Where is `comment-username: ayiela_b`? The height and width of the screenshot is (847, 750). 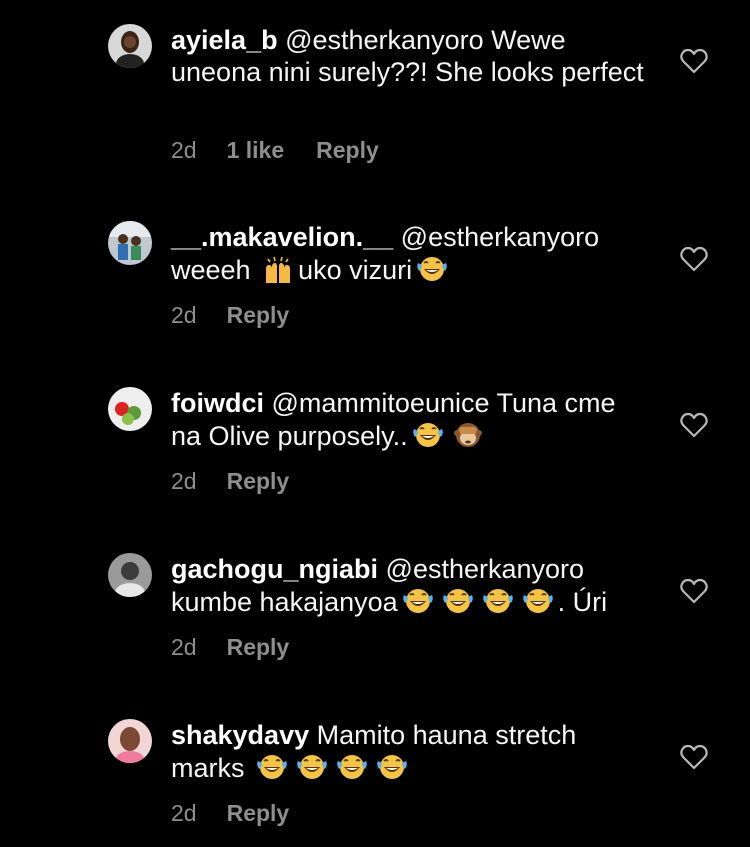
comment-username: ayiela_b is located at coordinates (224, 40).